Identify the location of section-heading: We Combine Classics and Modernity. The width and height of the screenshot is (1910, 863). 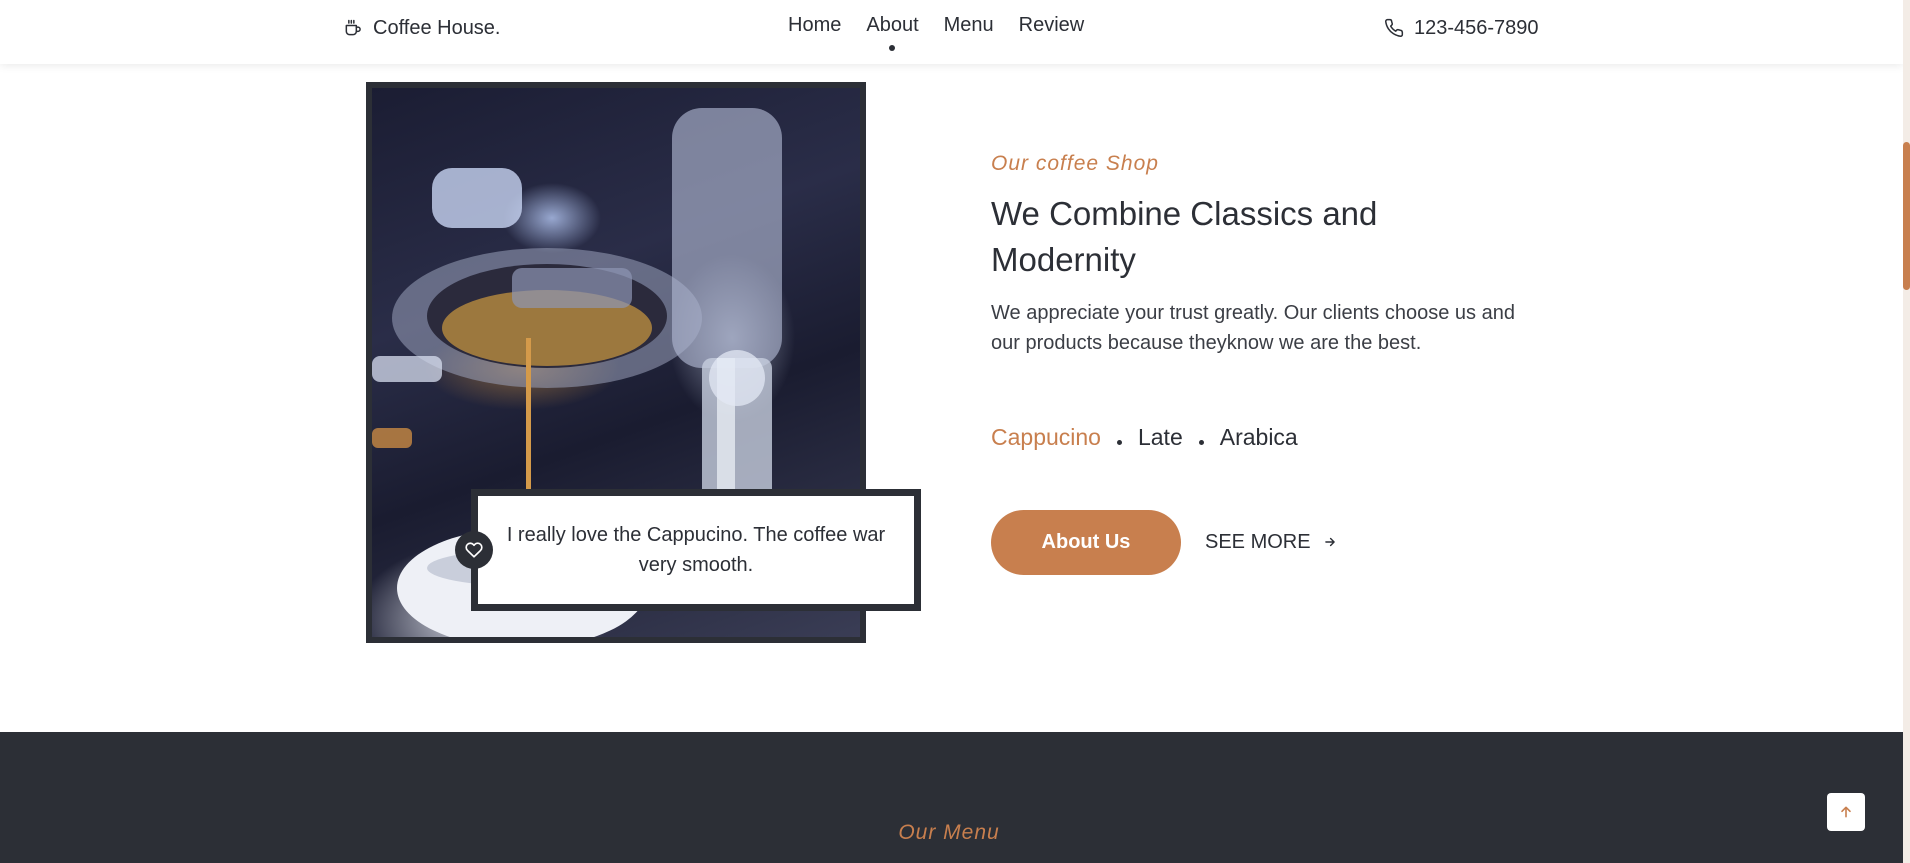
(1184, 236).